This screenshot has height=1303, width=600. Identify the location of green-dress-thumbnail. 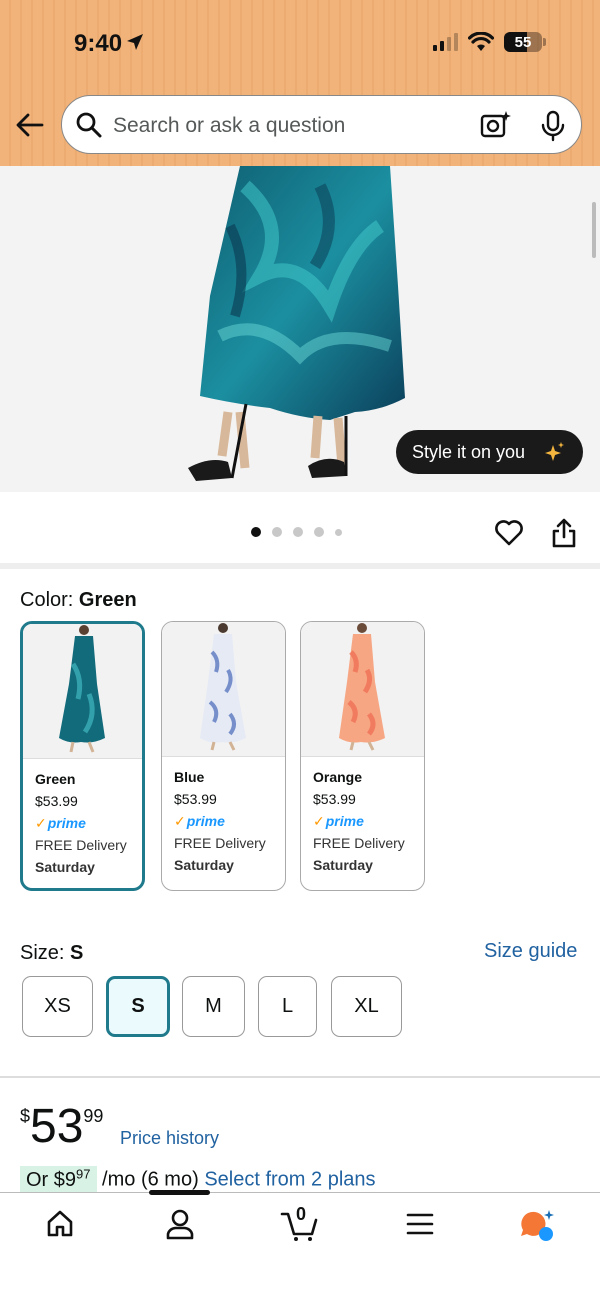
(82, 691).